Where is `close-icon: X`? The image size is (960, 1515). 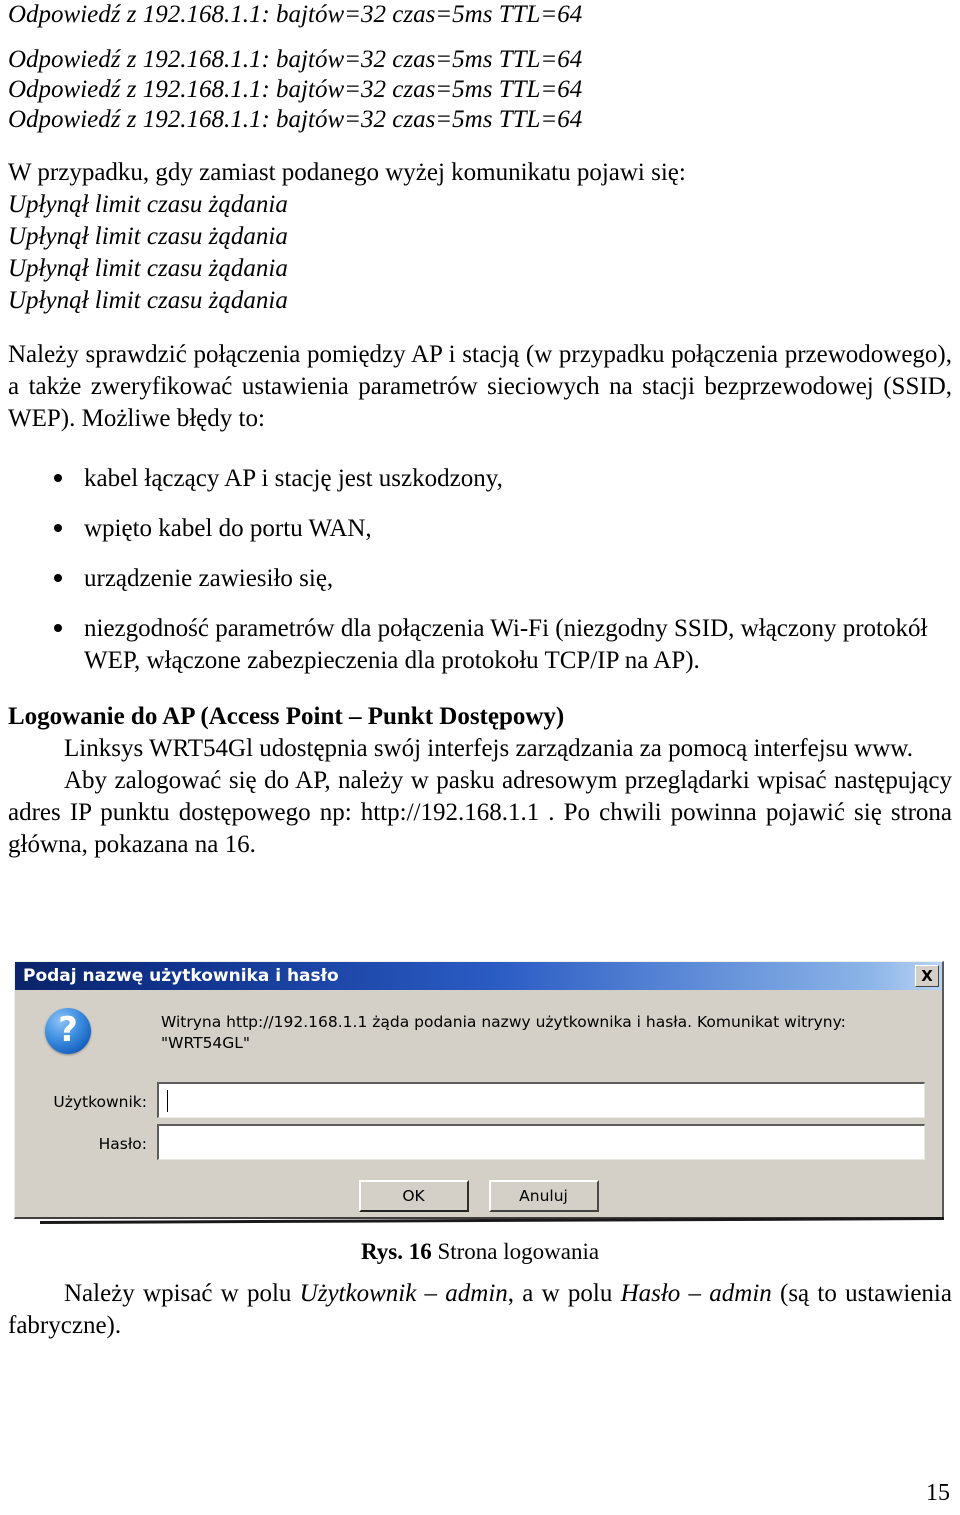 close-icon: X is located at coordinates (927, 976).